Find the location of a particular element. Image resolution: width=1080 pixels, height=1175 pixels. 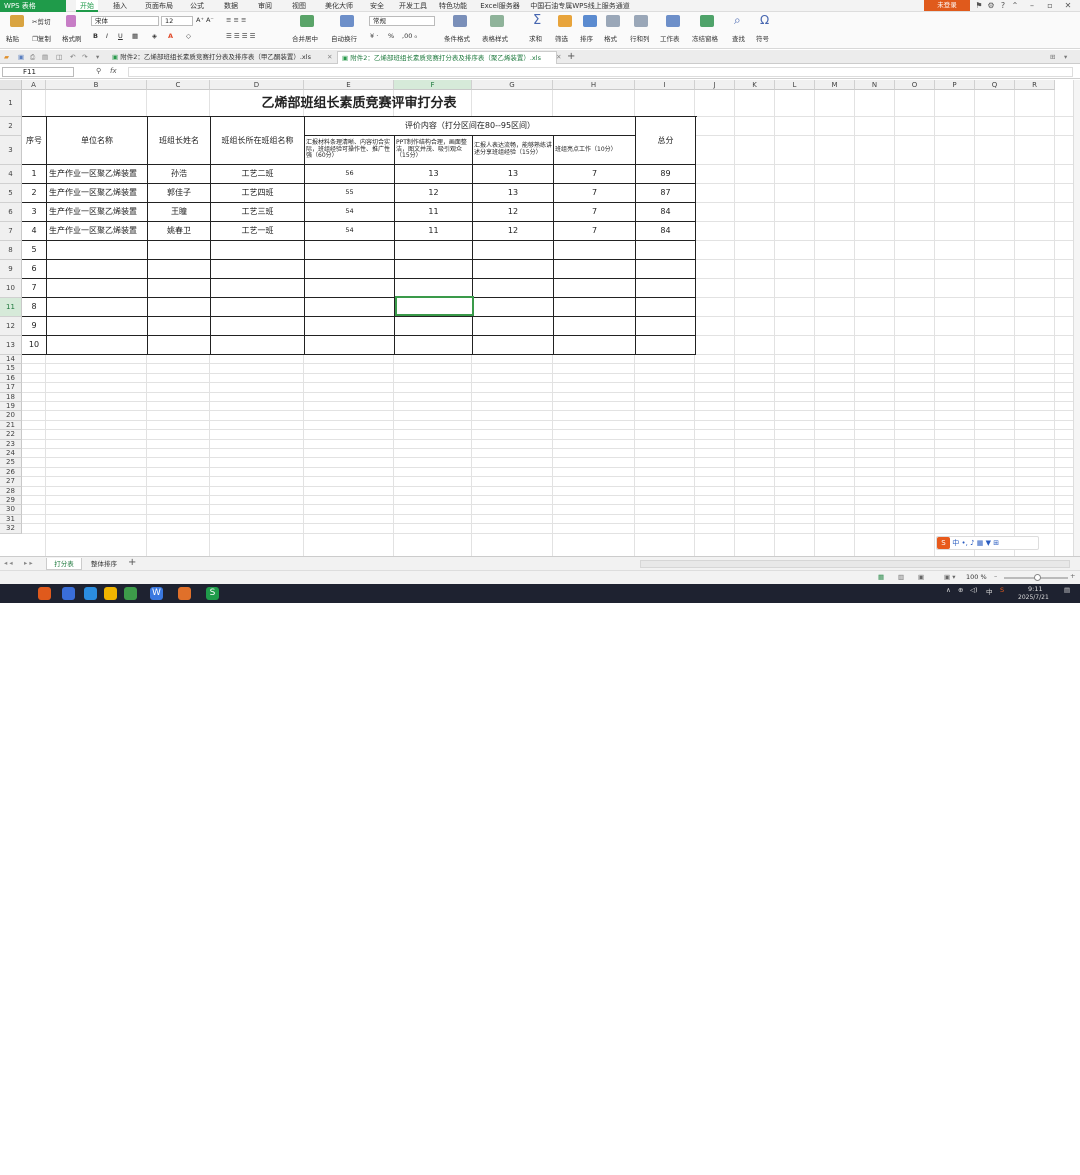

row-header-27: 27 is located at coordinates (11, 482).